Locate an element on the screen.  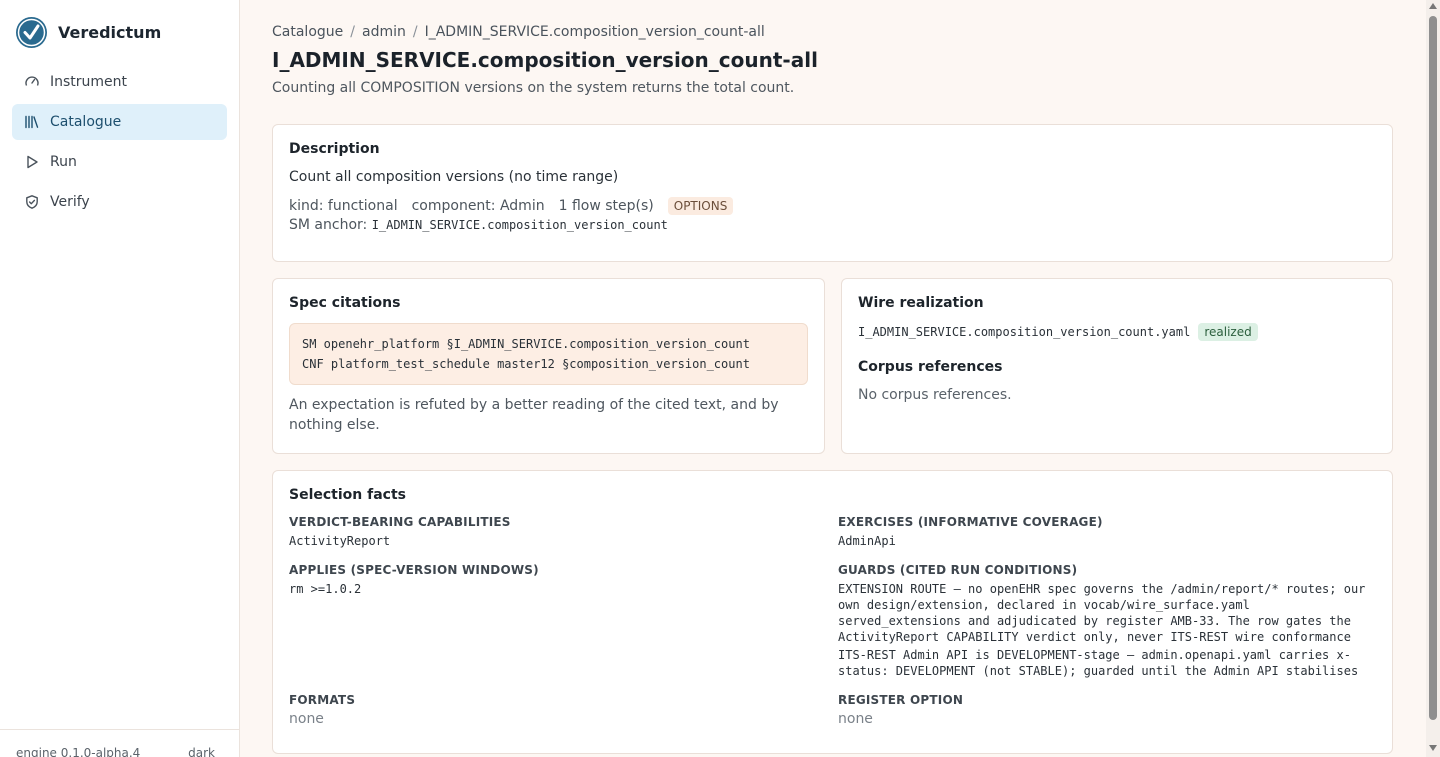
sm-anchor-label: SM anchor: is located at coordinates (328, 225).